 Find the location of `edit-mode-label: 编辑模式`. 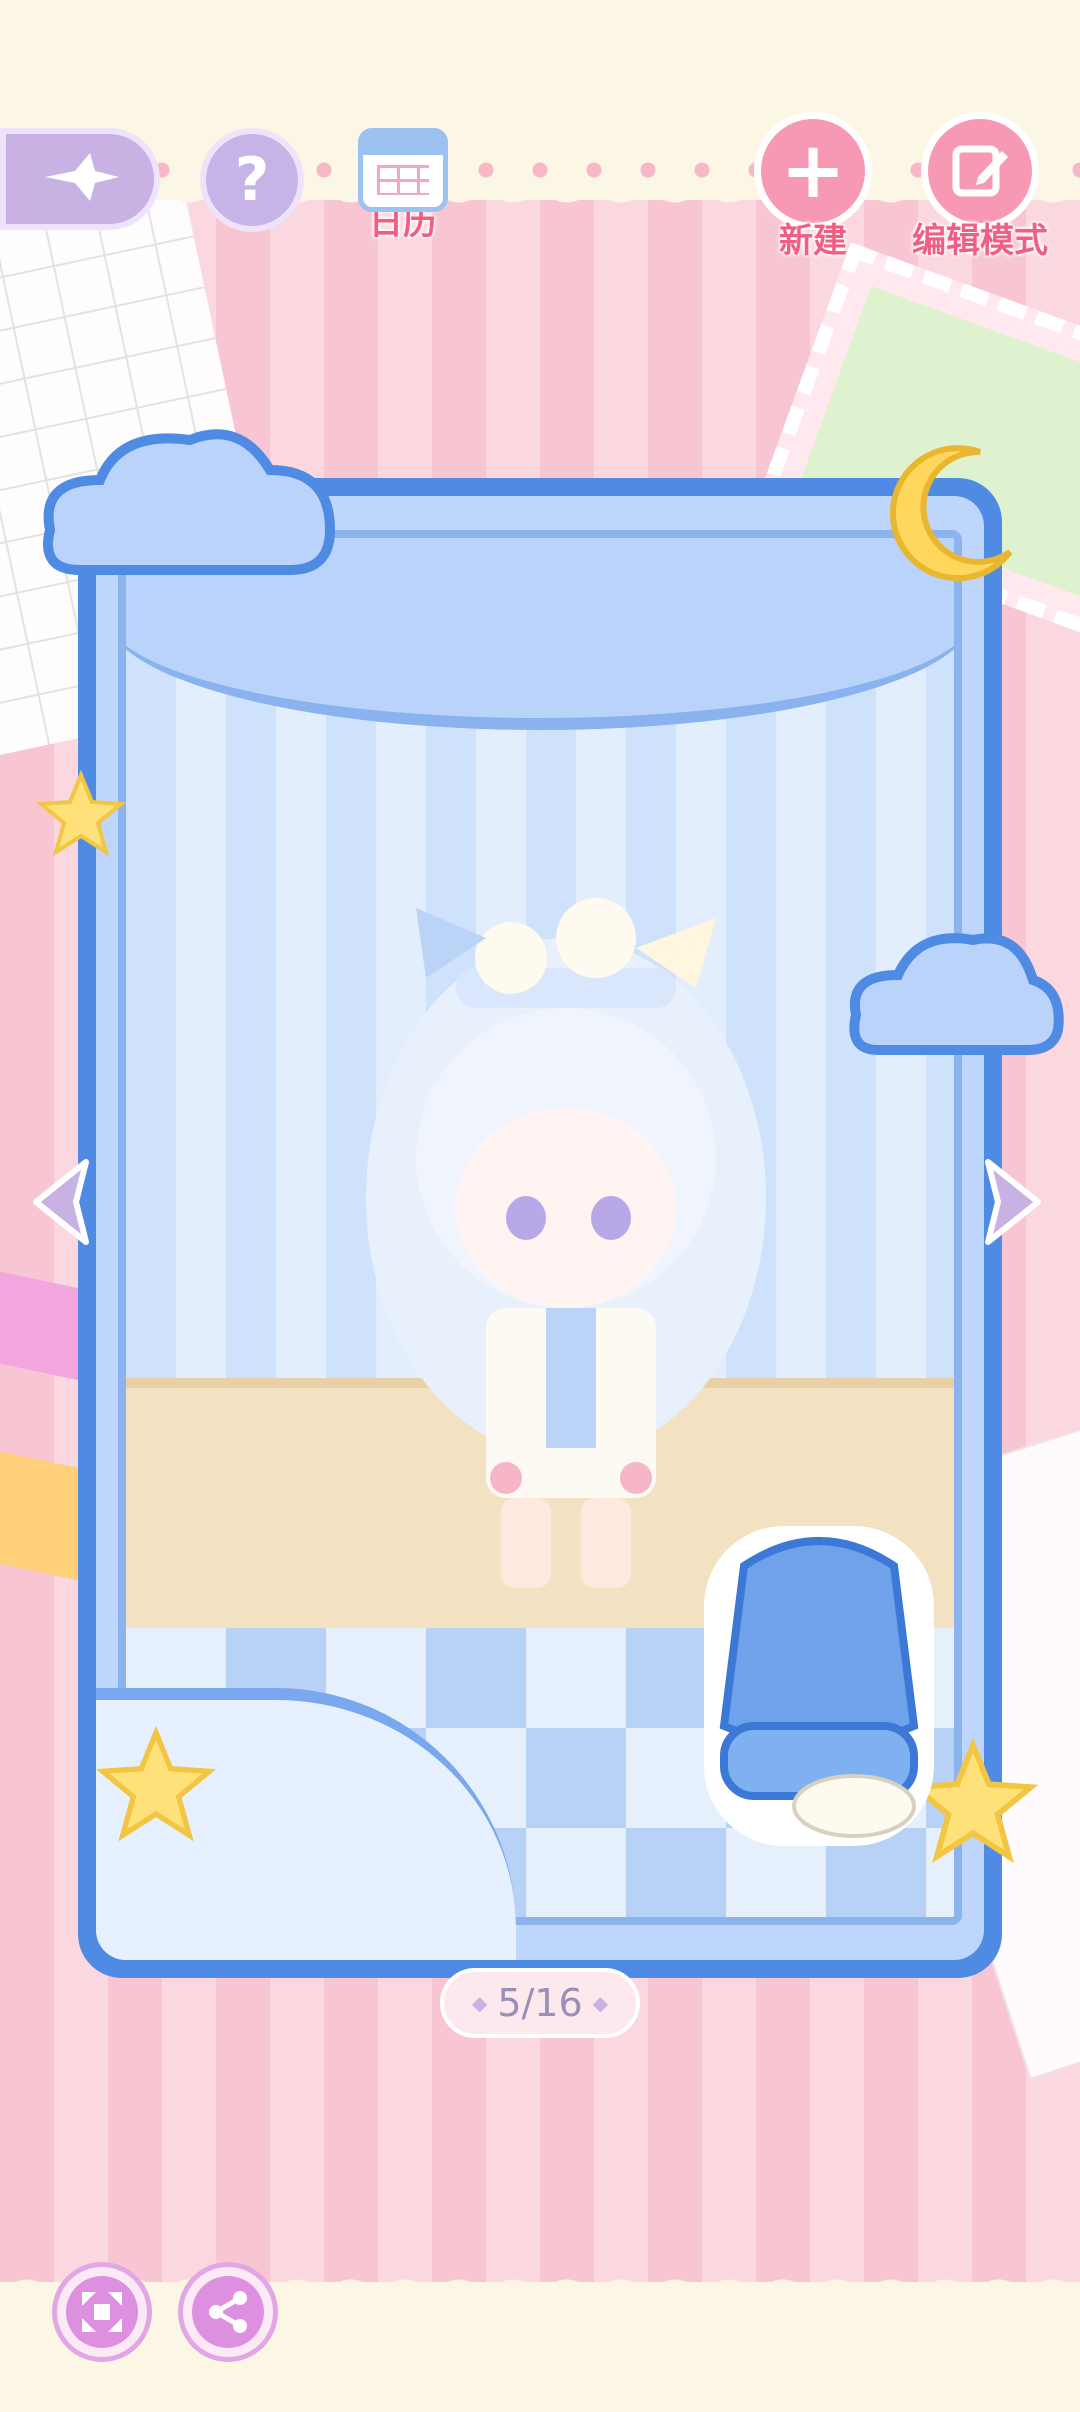

edit-mode-label: 编辑模式 is located at coordinates (980, 241).